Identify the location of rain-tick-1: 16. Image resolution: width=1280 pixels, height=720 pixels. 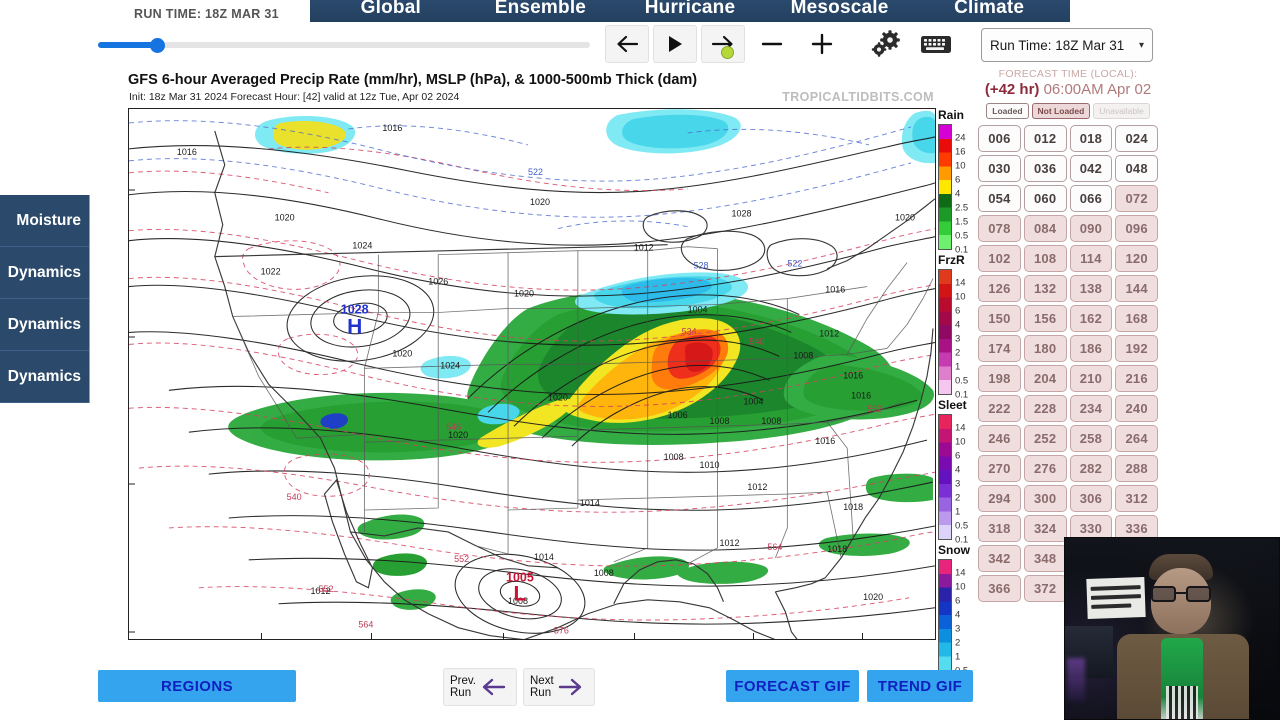
(960, 152).